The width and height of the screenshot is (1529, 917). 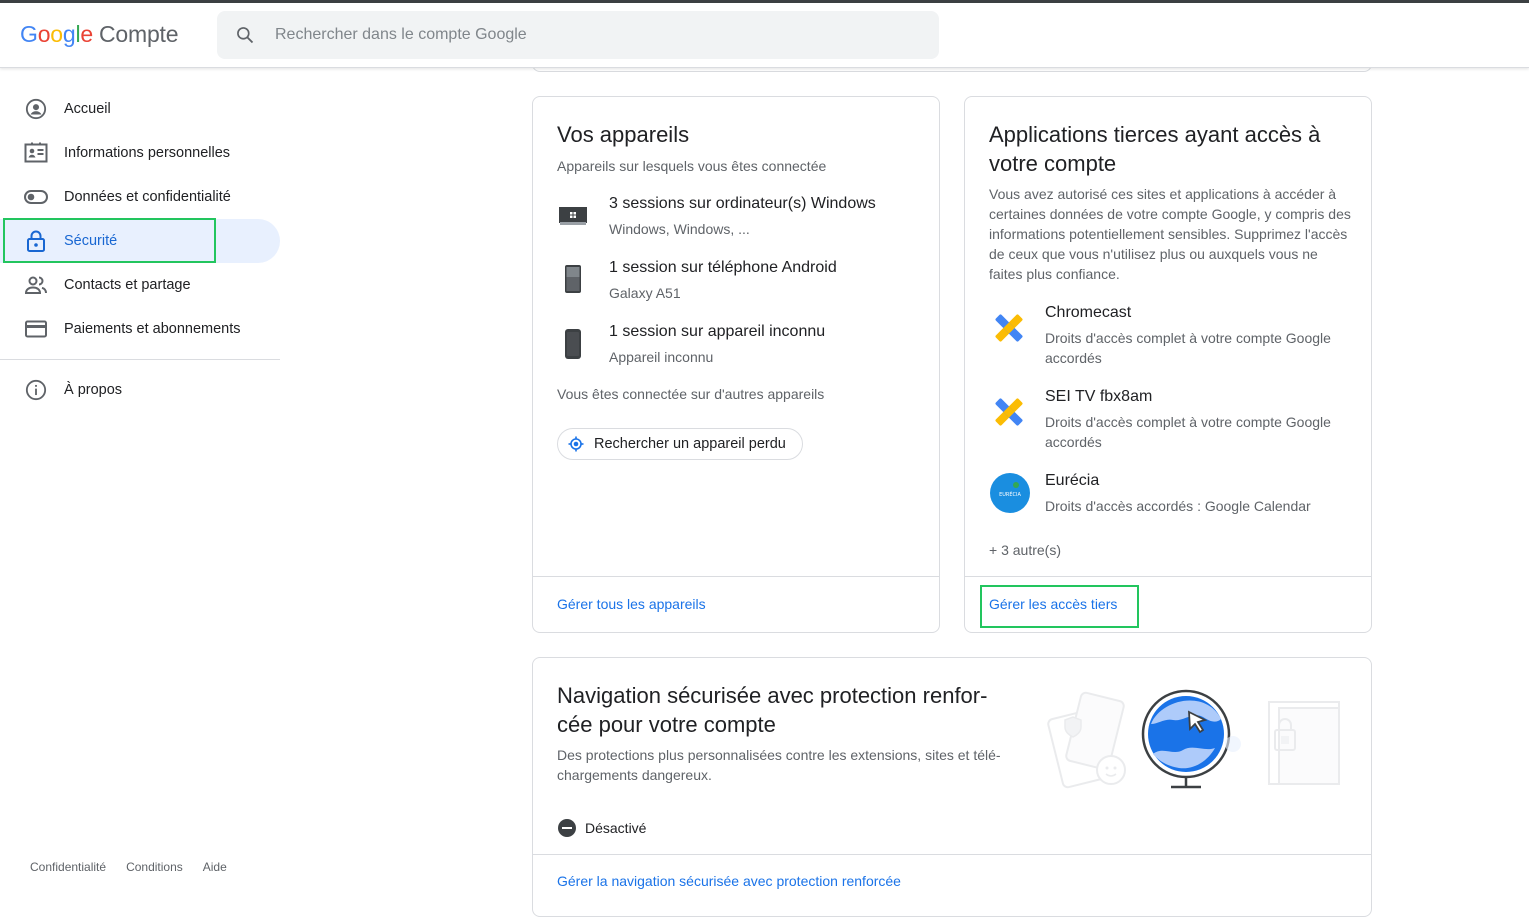 I want to click on sidebar-item-label: Données et confidentialité, so click(x=147, y=197).